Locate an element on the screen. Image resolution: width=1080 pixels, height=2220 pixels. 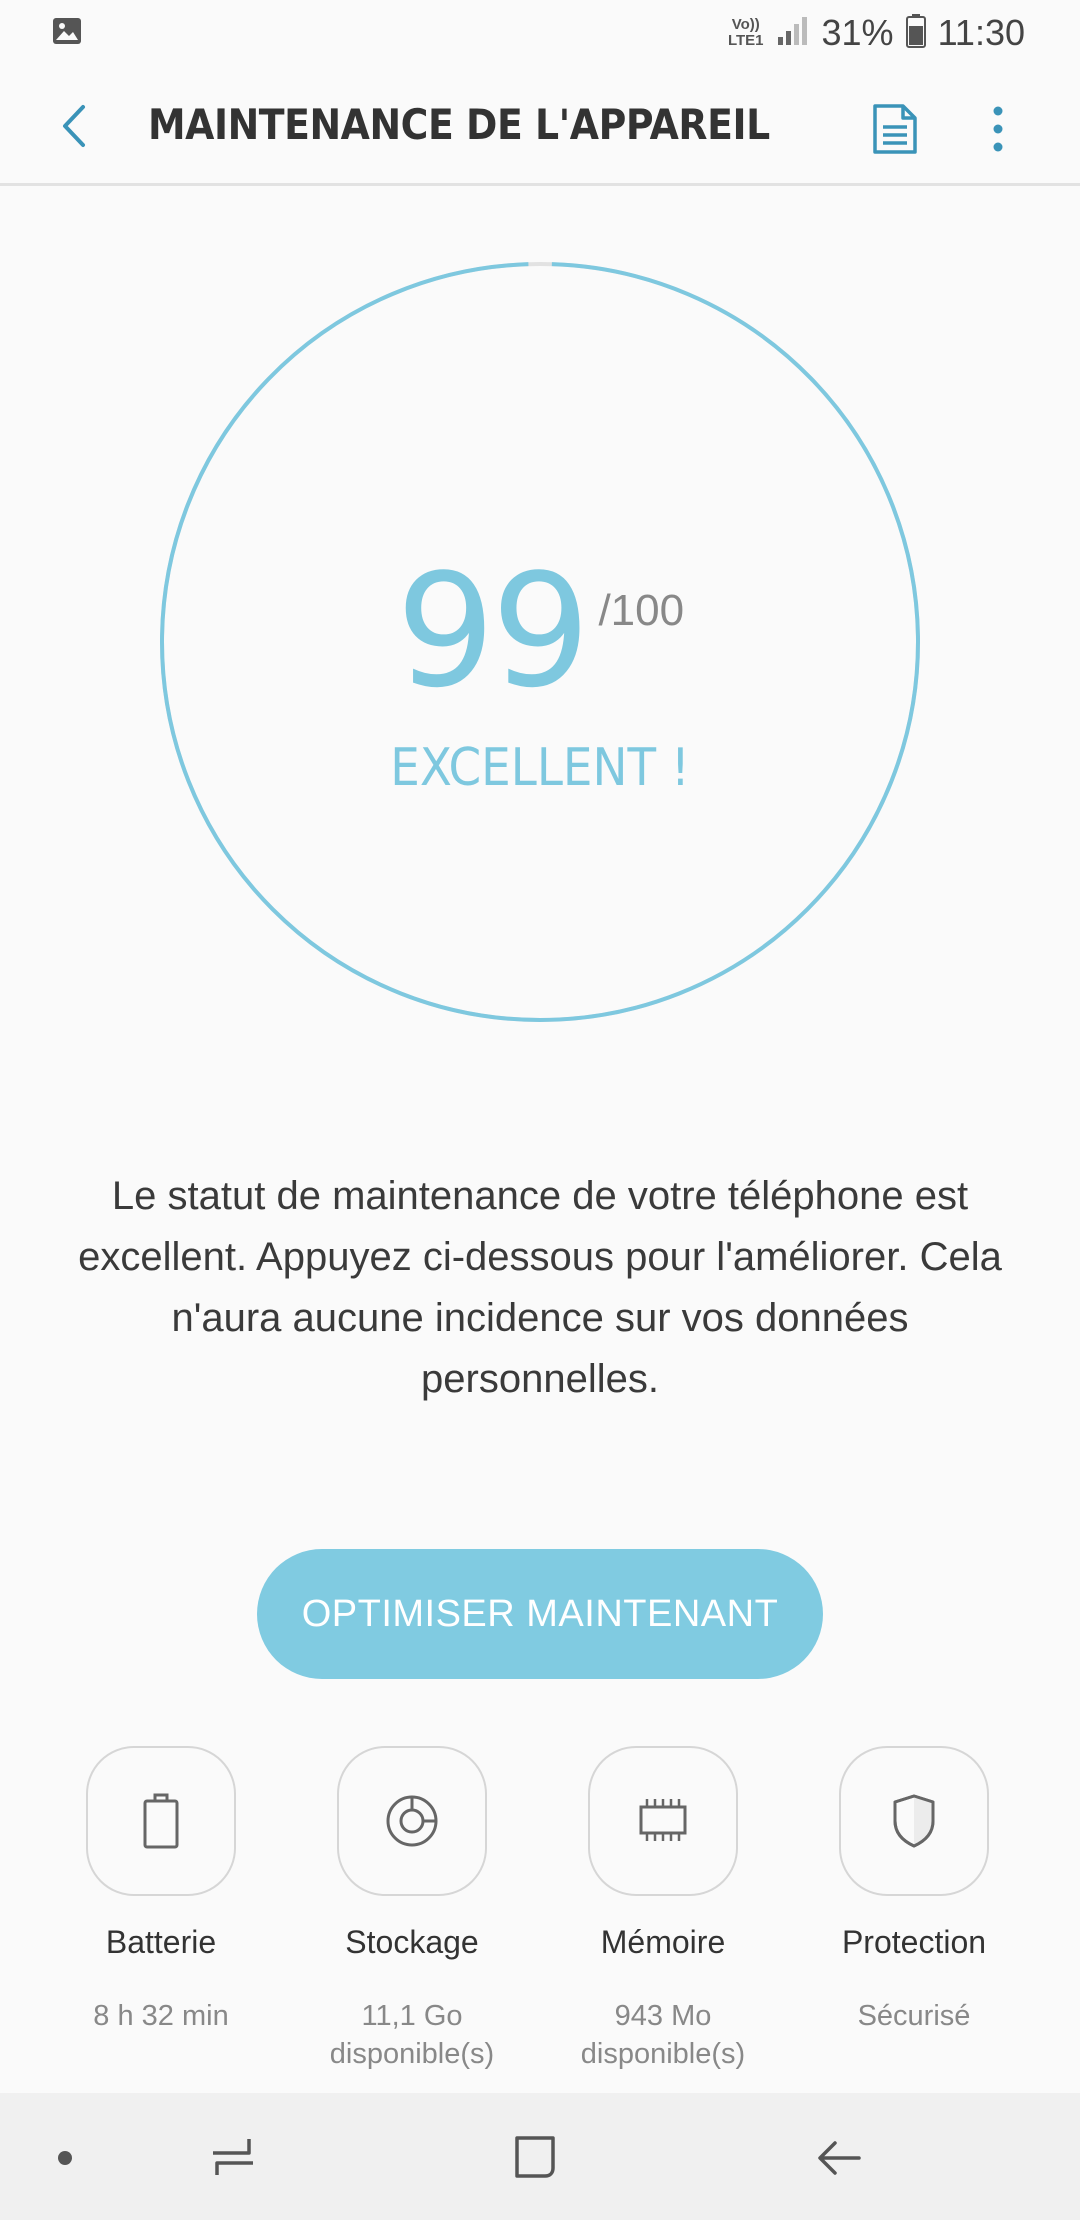
category-memory: Mémoire 943 Mo disponible(s) is located at coordinates (663, 1909).